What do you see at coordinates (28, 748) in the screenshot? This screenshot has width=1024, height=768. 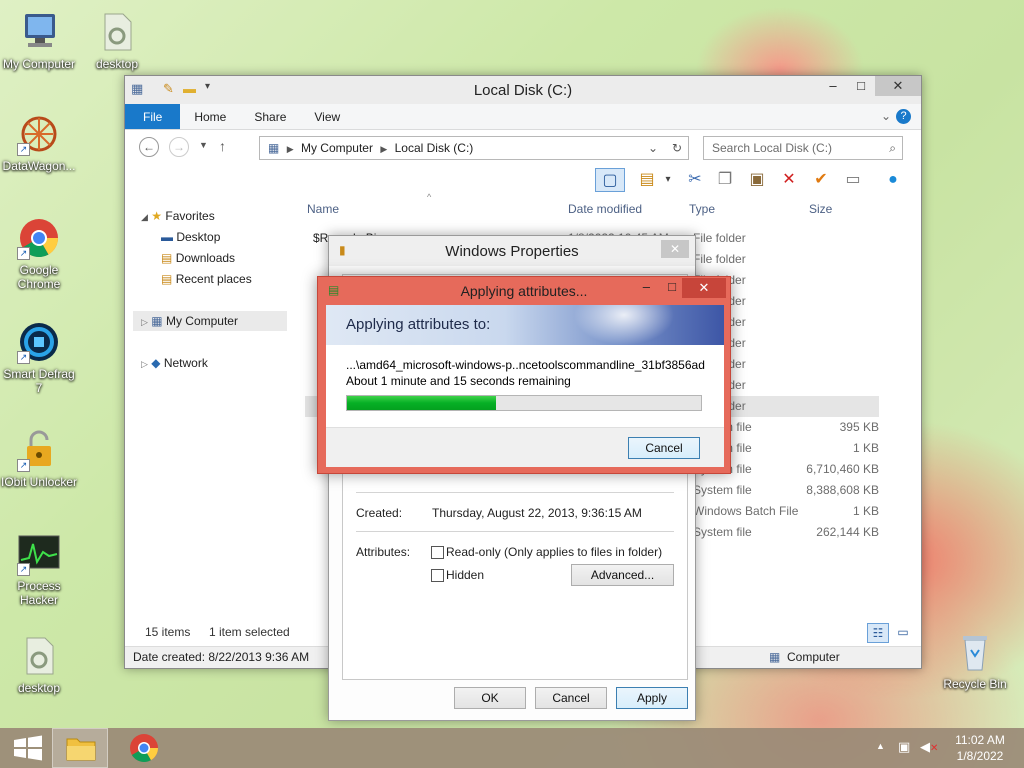 I see `start-button` at bounding box center [28, 748].